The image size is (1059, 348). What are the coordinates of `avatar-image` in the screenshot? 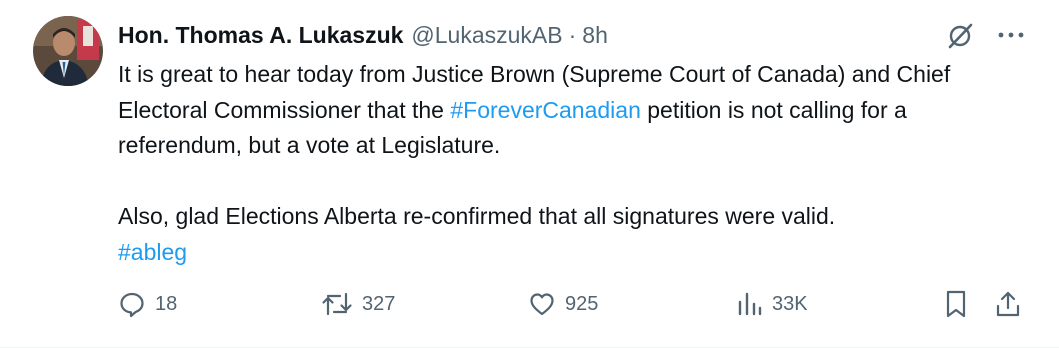 It's located at (68, 51).